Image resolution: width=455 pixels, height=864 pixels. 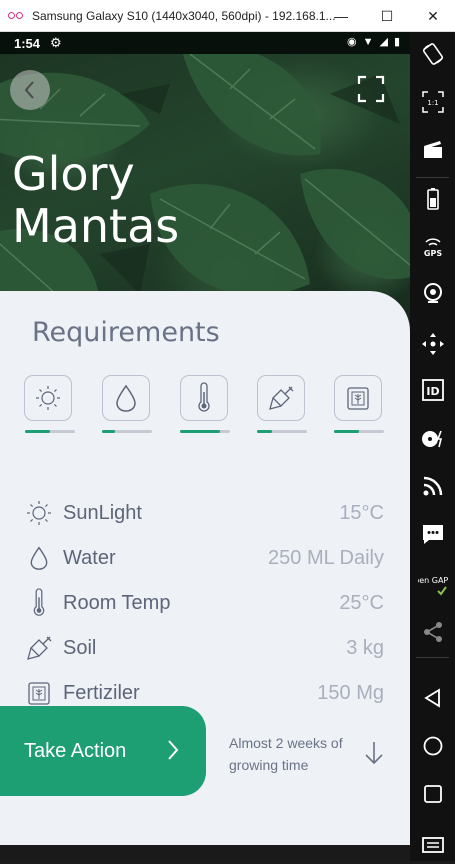 I want to click on requirement-label: Room Temp, so click(x=117, y=602).